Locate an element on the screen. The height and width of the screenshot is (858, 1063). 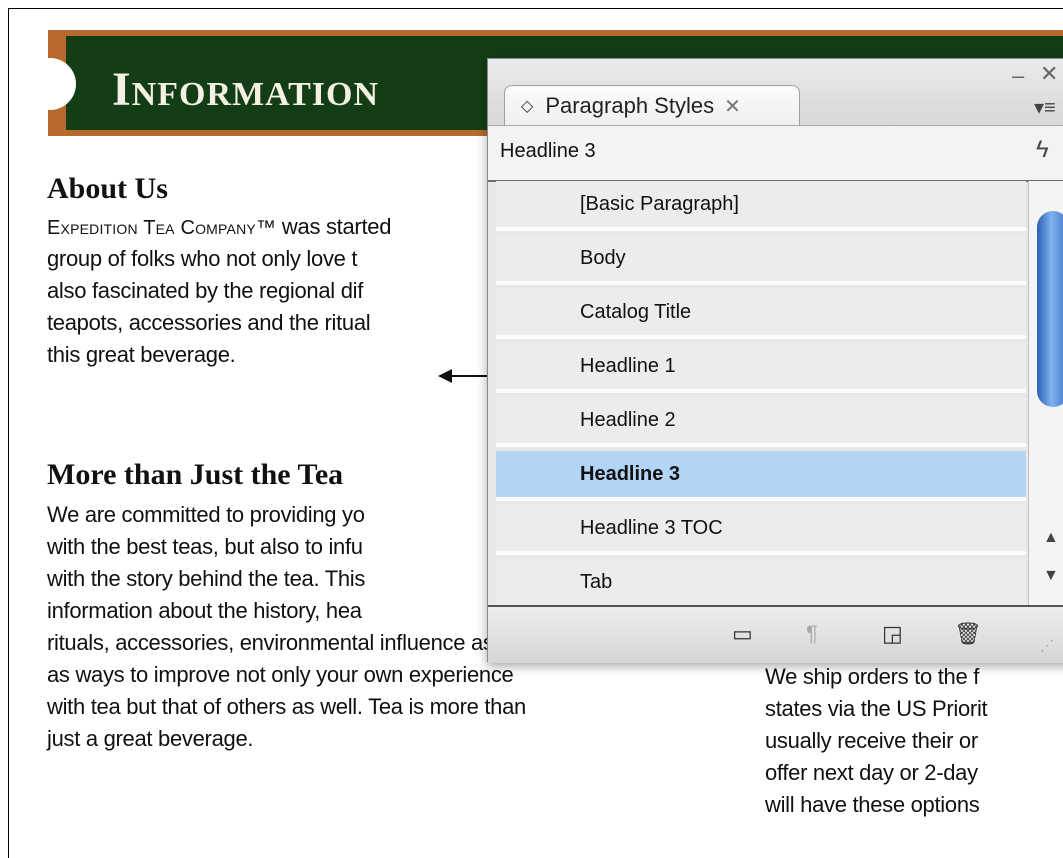
folder-icon: ▭ is located at coordinates (742, 634).